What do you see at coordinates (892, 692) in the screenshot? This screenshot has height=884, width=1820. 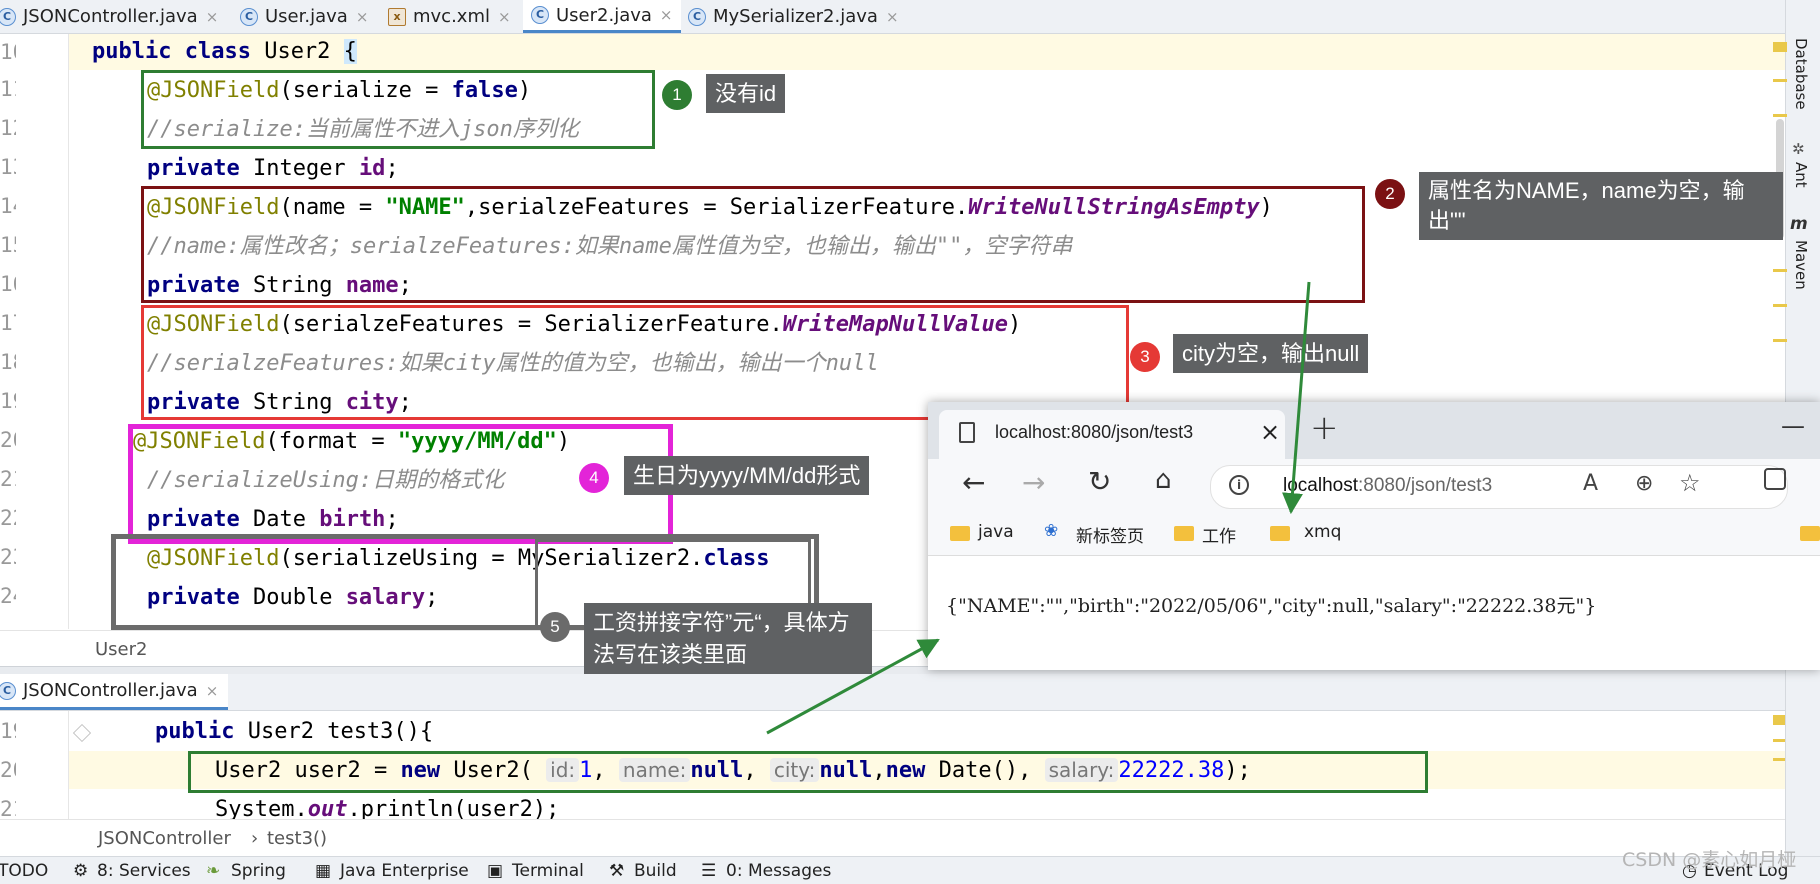 I see `bottom-tab-bar: C JSONController.java ×` at bounding box center [892, 692].